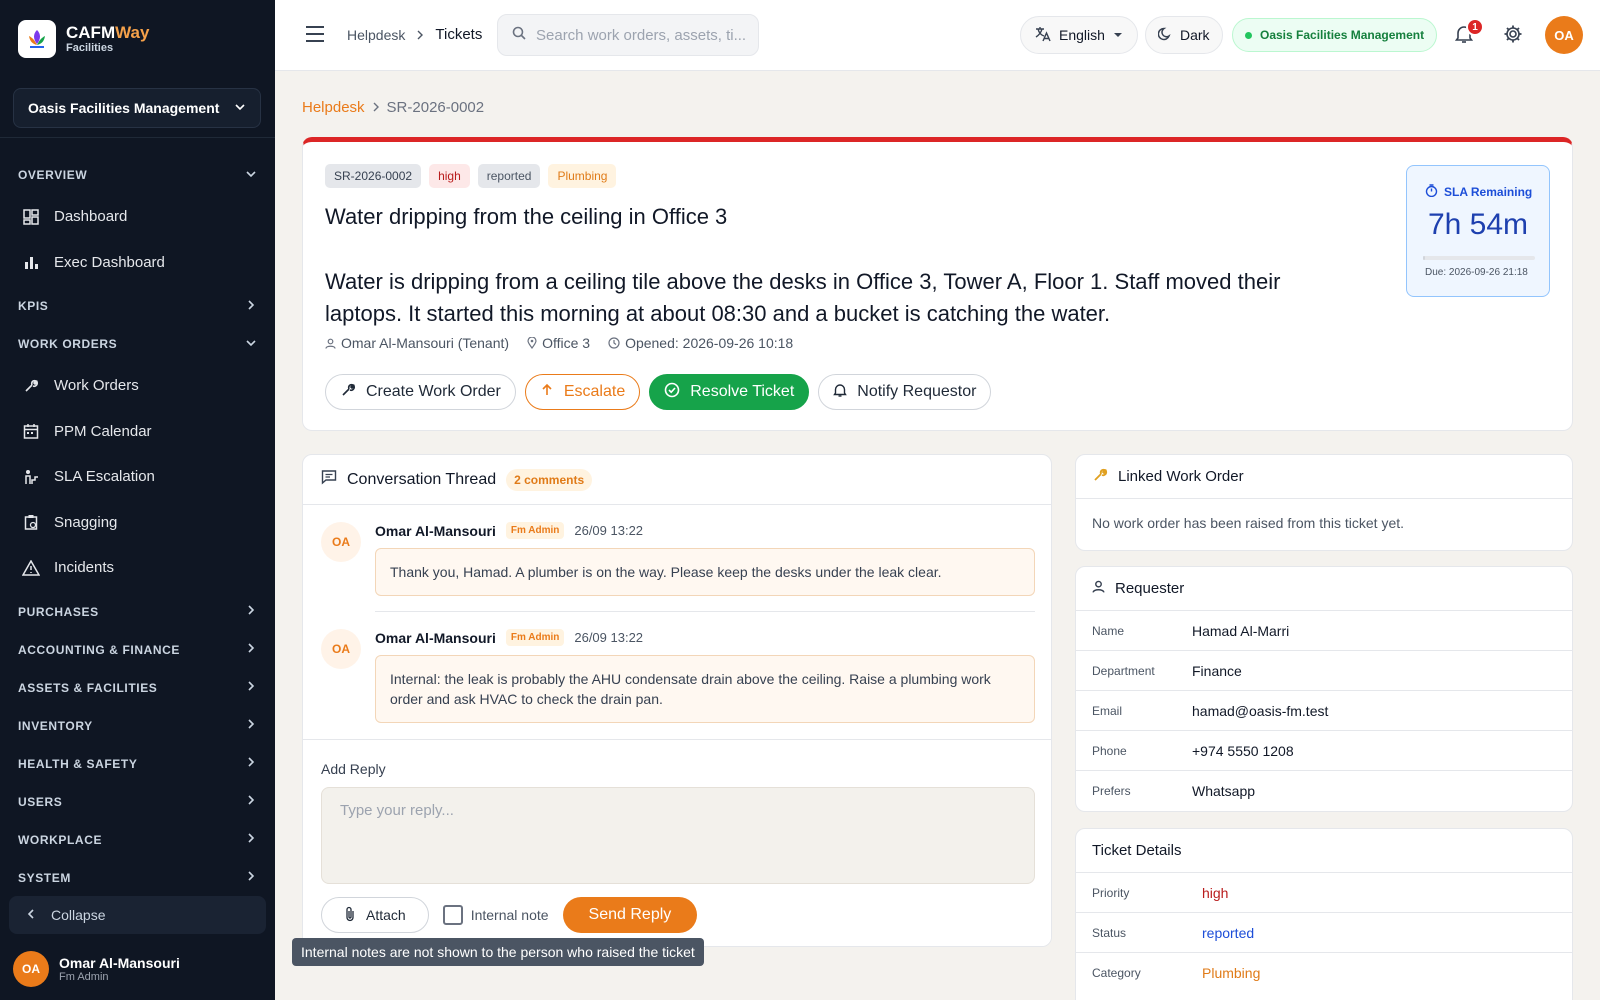 This screenshot has width=1600, height=1000. Describe the element at coordinates (386, 915) in the screenshot. I see `button-label: Attach` at that location.